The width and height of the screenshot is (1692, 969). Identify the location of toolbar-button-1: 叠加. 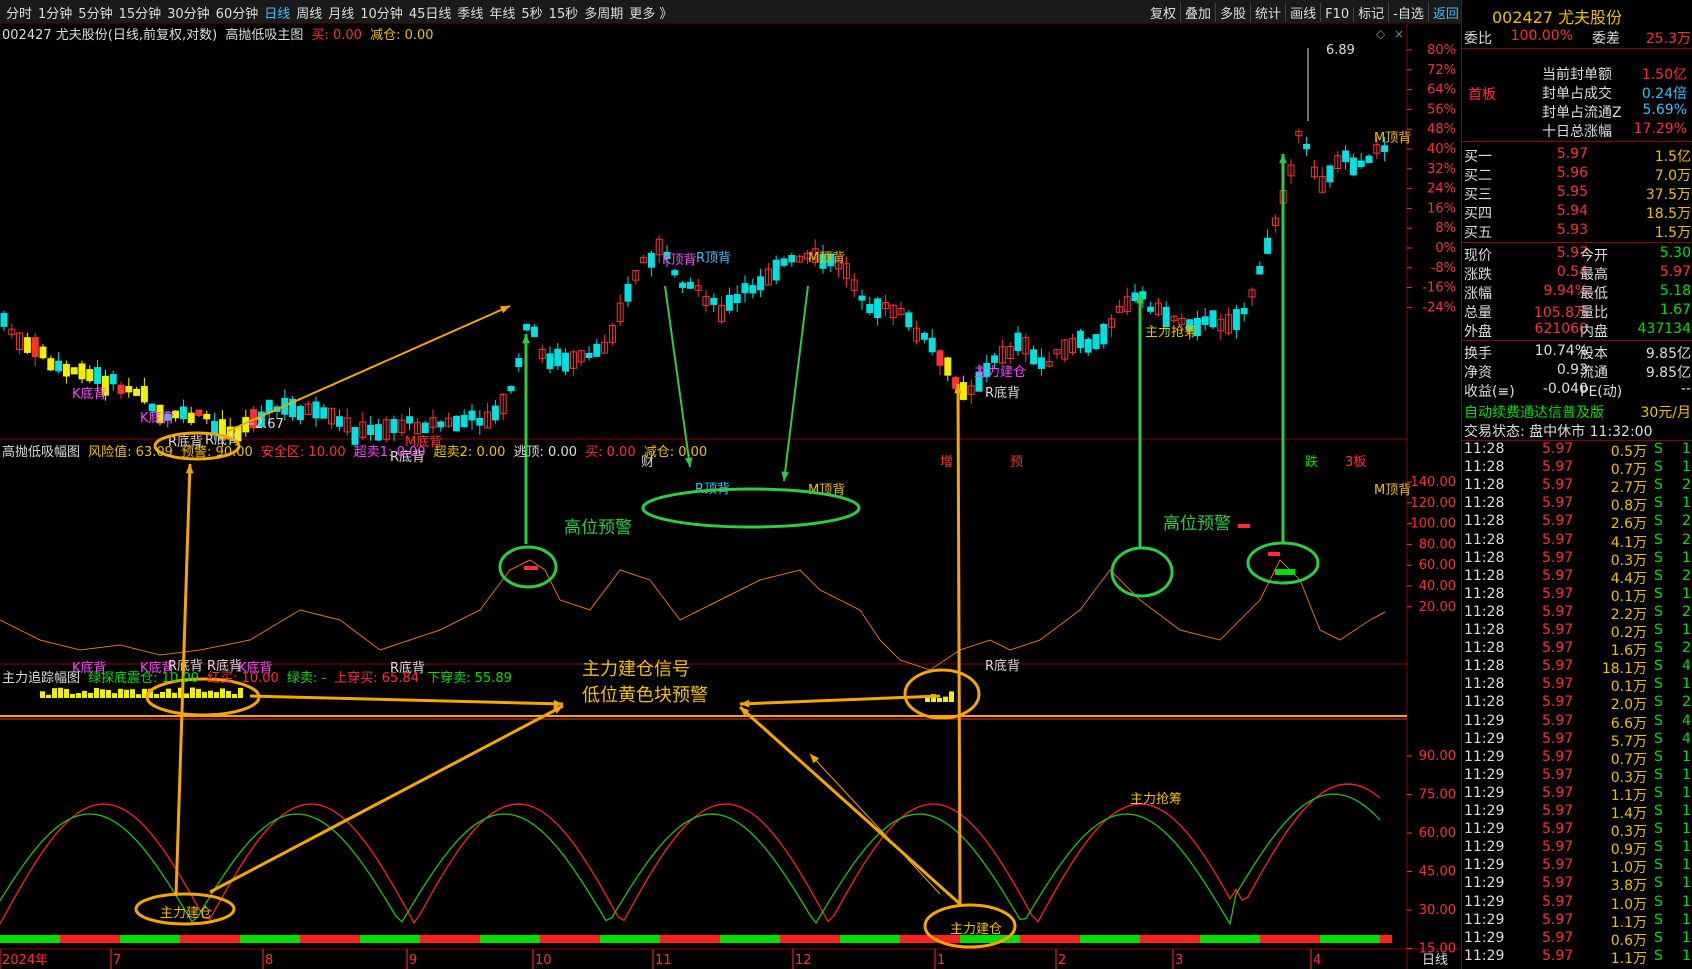
(1199, 12).